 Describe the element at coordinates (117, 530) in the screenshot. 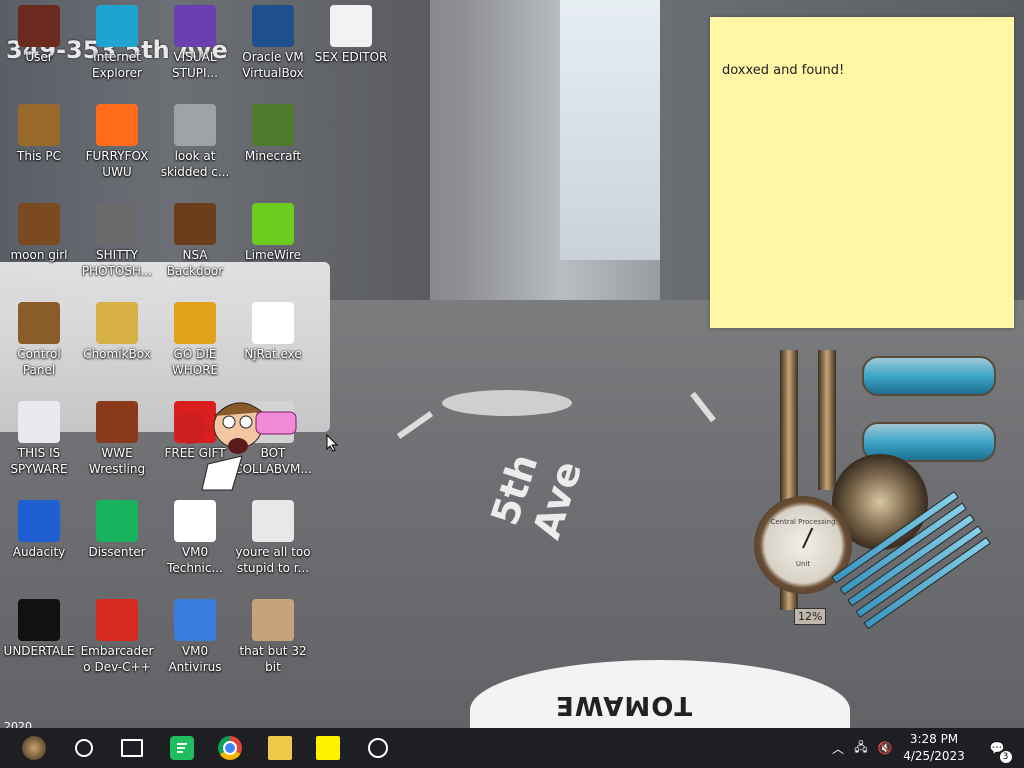

I see `desktop-icon: Dissenter` at that location.